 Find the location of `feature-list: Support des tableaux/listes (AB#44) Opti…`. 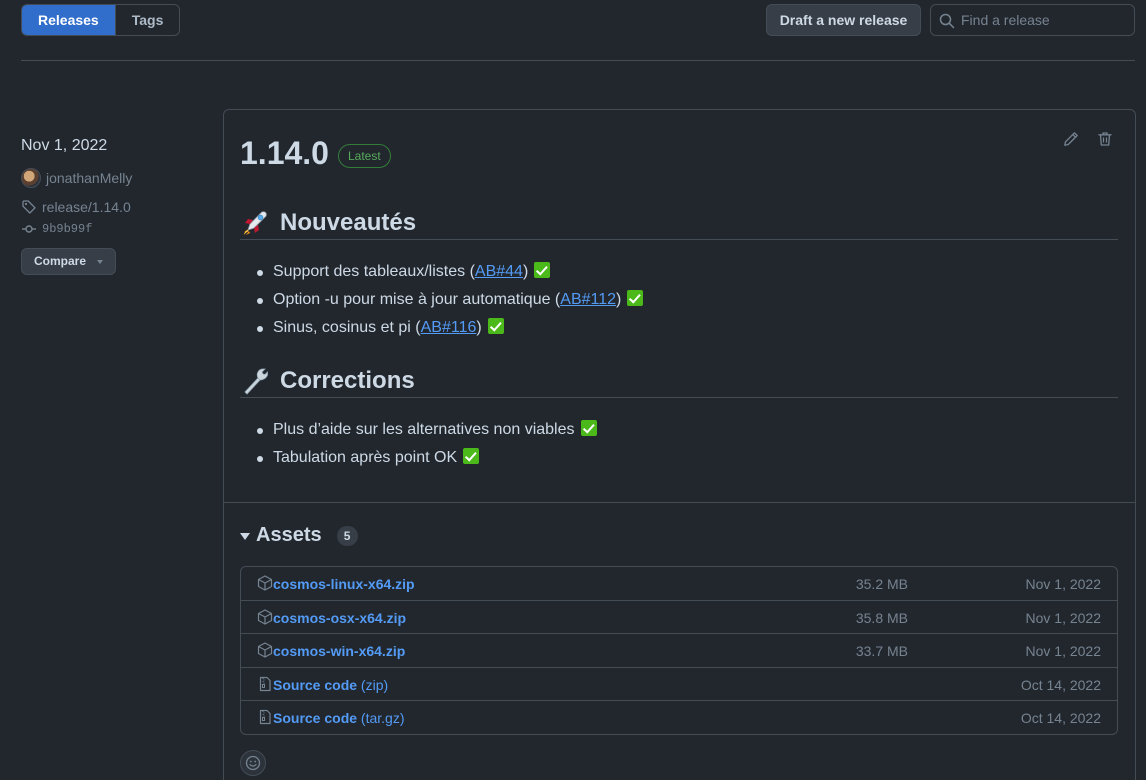

feature-list: Support des tableaux/listes (AB#44) Opti… is located at coordinates (450, 302).